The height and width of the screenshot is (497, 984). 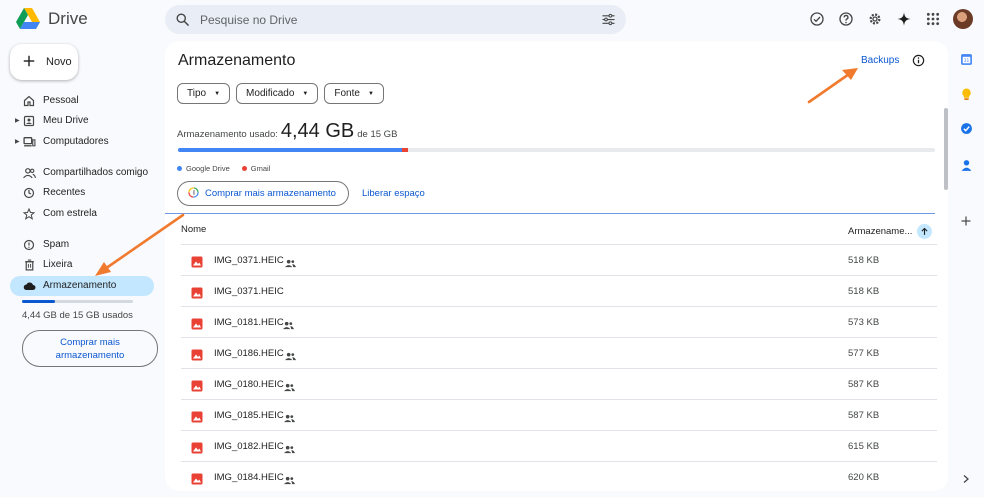 I want to click on clock-icon, so click(x=29, y=193).